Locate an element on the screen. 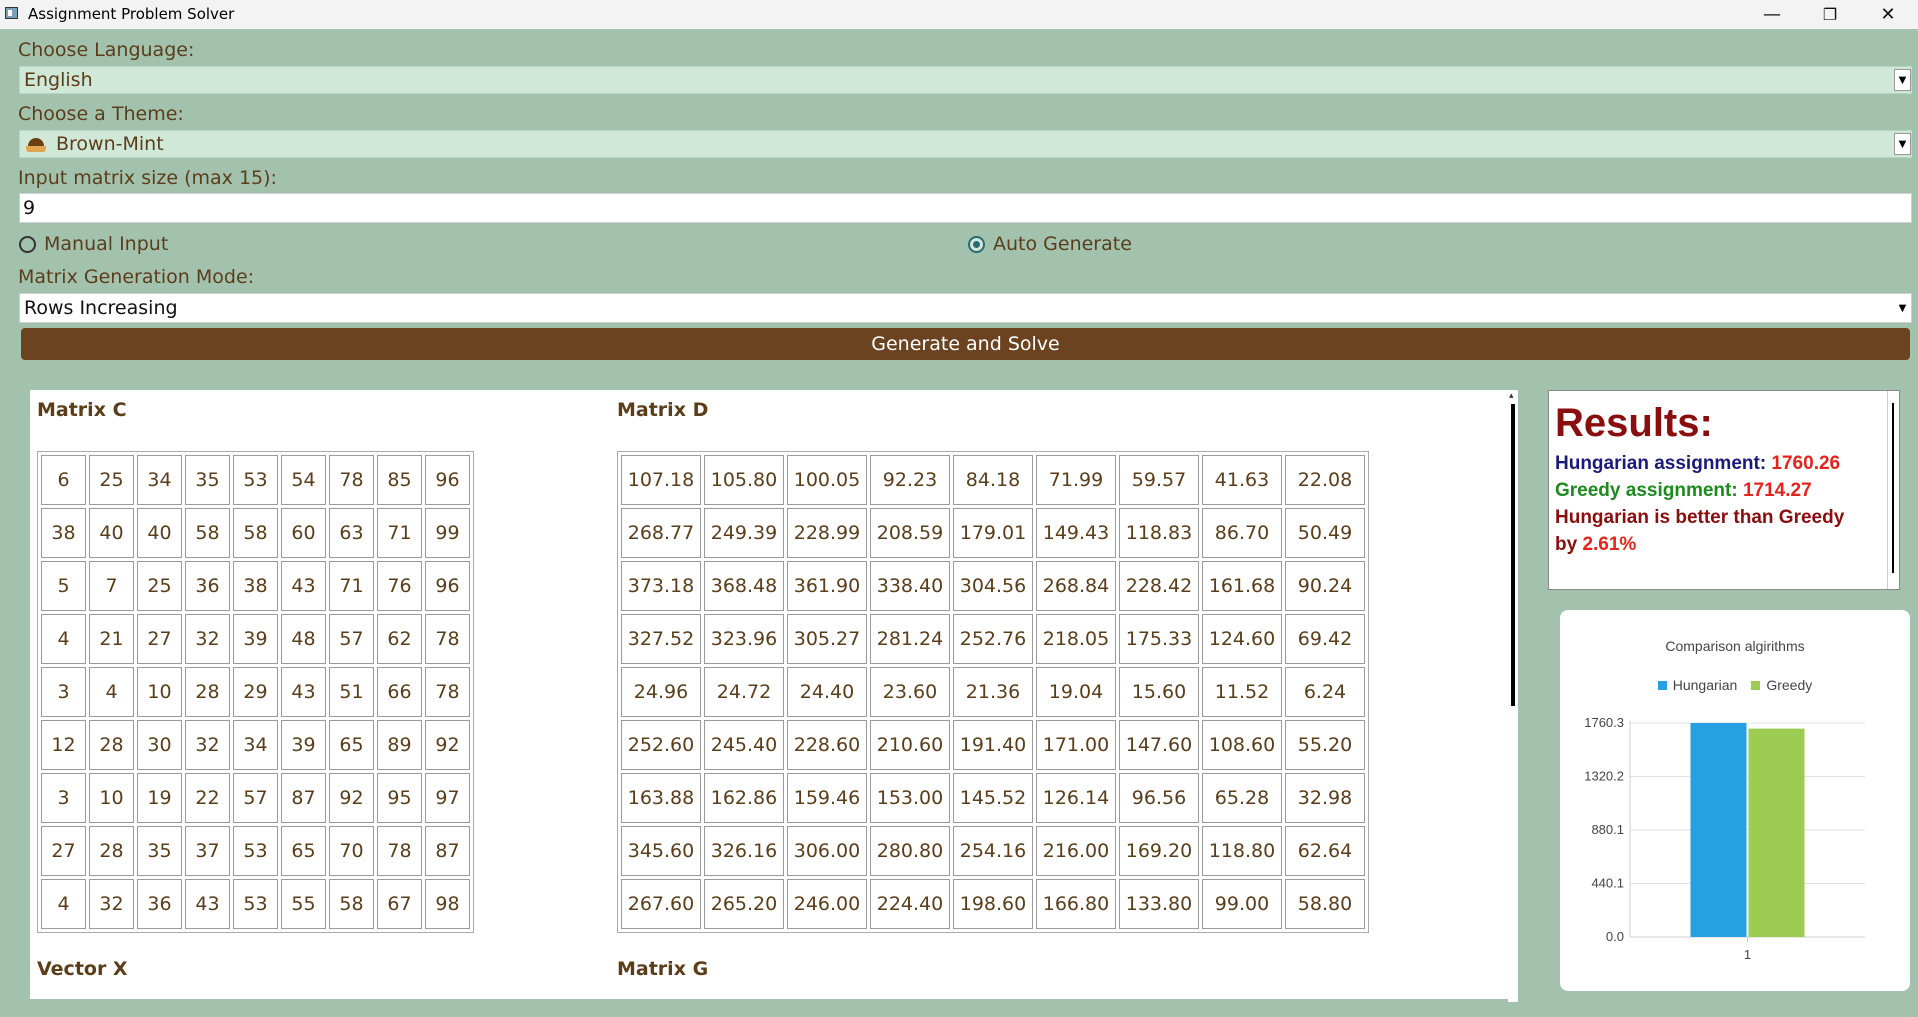 The height and width of the screenshot is (1017, 1918). generate-and-solve-button: Generate and Solve is located at coordinates (965, 344).